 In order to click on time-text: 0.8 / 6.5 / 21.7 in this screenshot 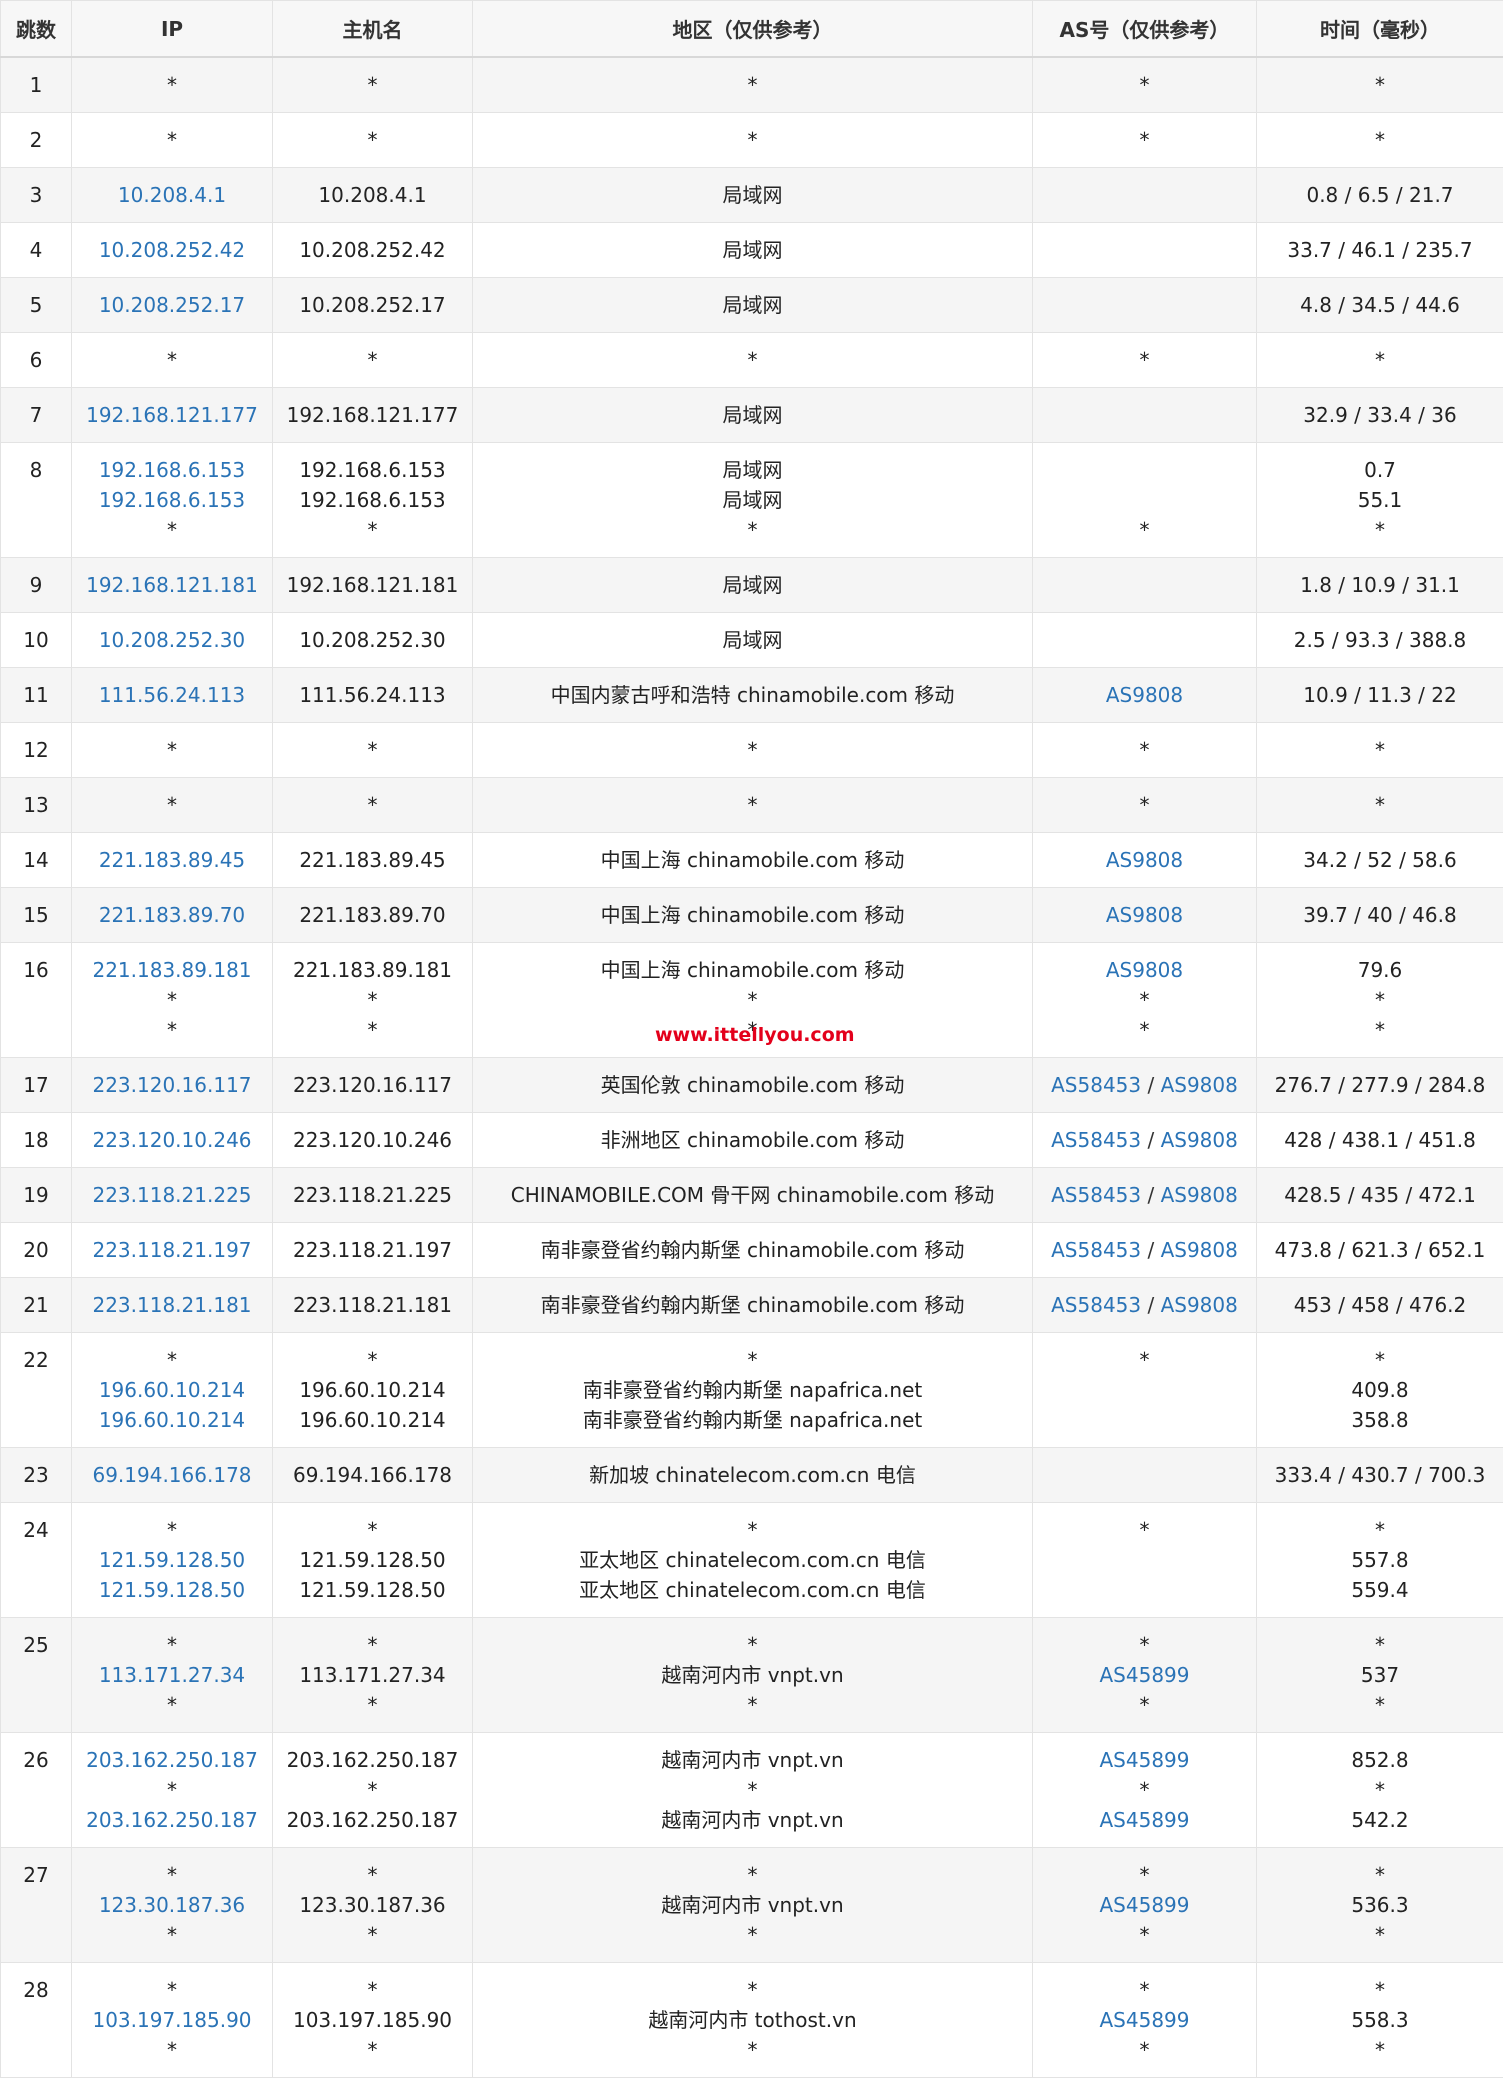, I will do `click(1380, 195)`.